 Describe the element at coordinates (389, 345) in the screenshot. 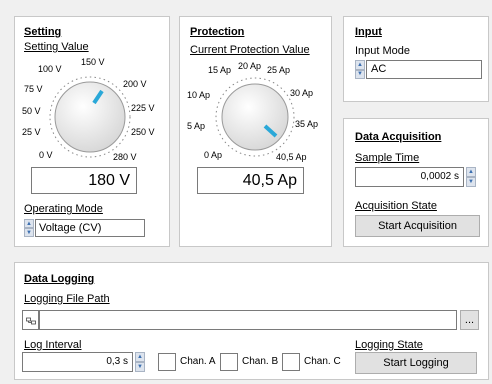

I see `logging-state-label: Logging State` at that location.